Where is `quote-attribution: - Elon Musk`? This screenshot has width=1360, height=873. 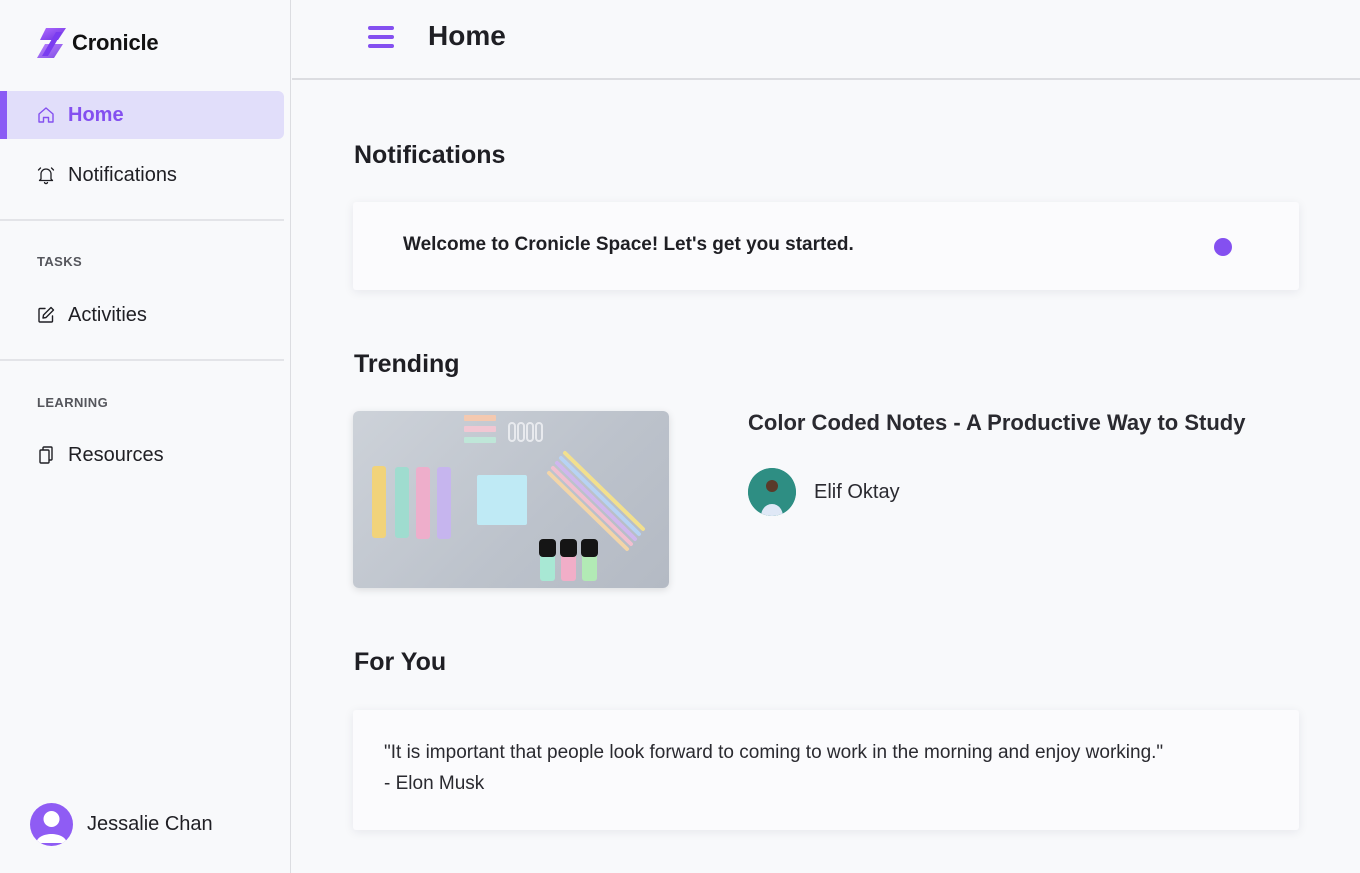
quote-attribution: - Elon Musk is located at coordinates (434, 783).